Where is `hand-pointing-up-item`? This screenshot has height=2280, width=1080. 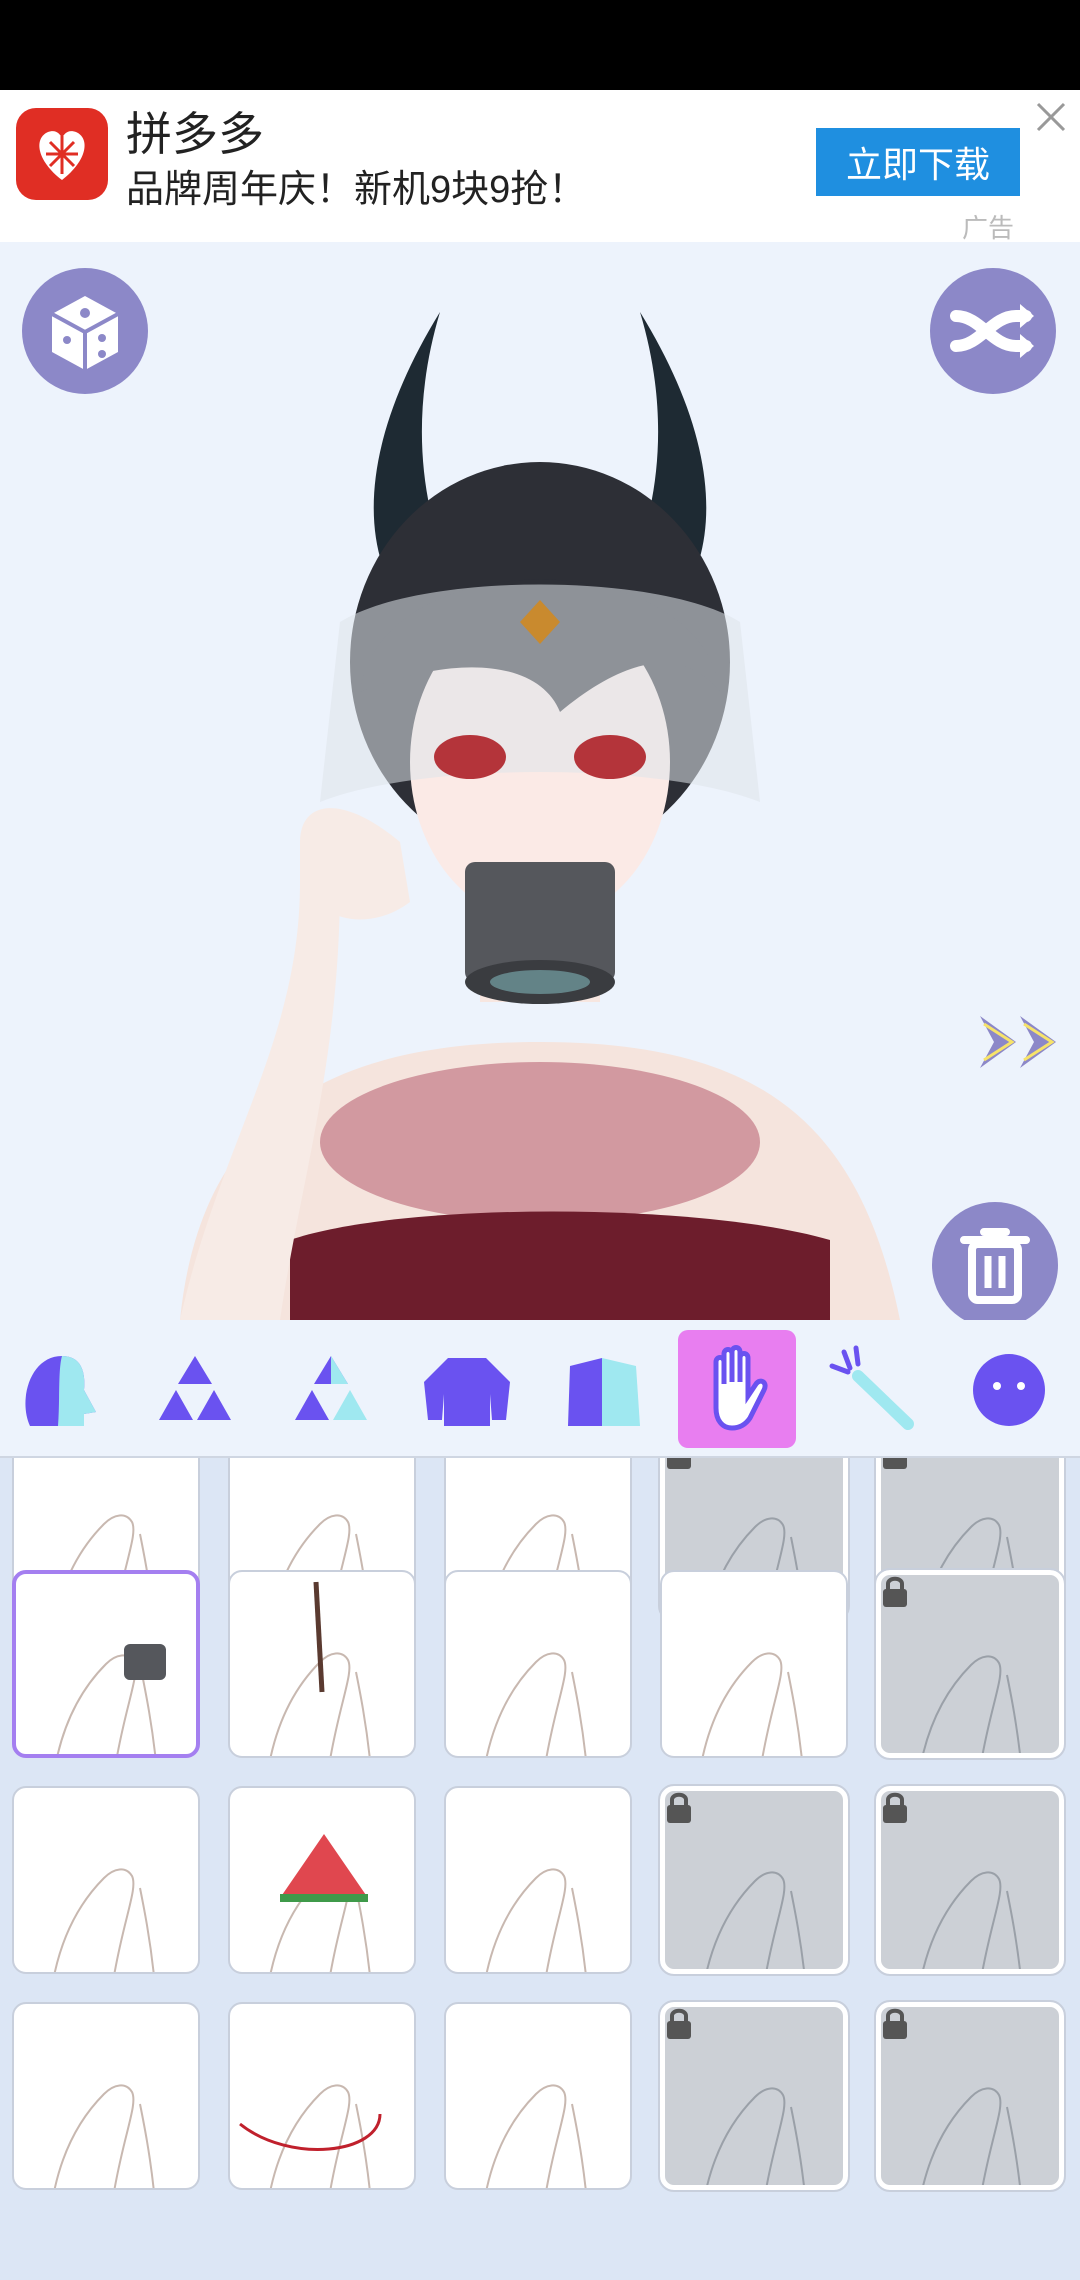 hand-pointing-up-item is located at coordinates (538, 1664).